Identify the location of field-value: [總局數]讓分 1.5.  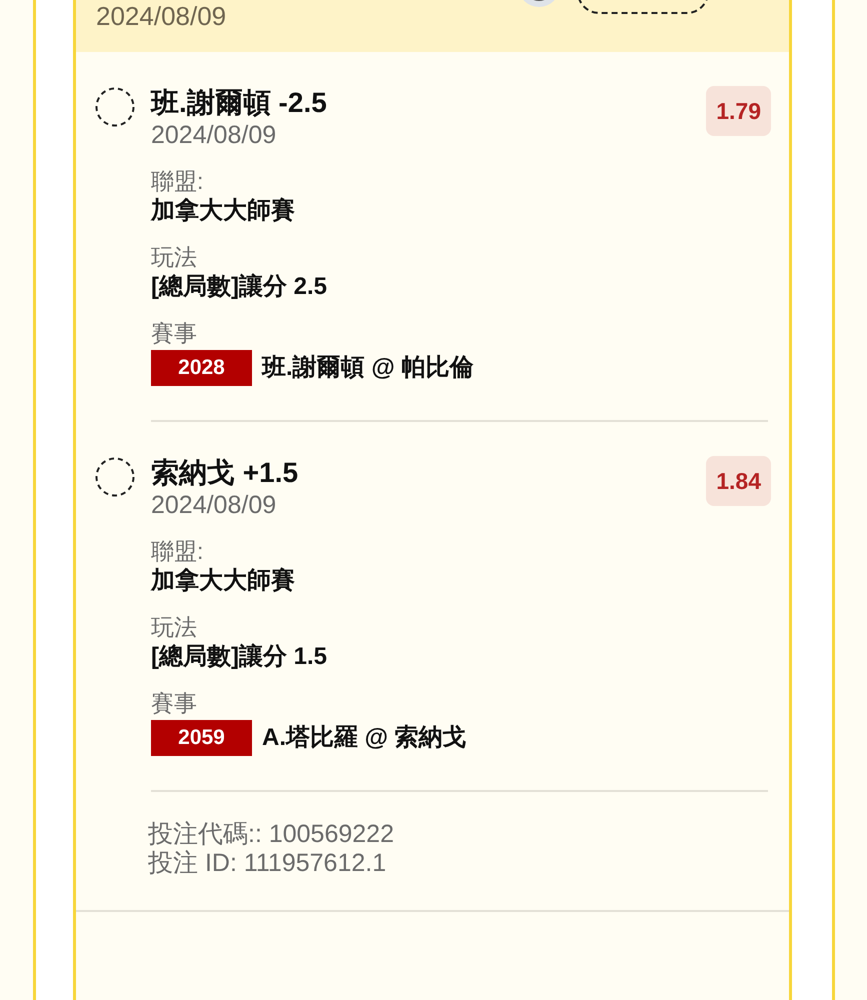
(239, 657).